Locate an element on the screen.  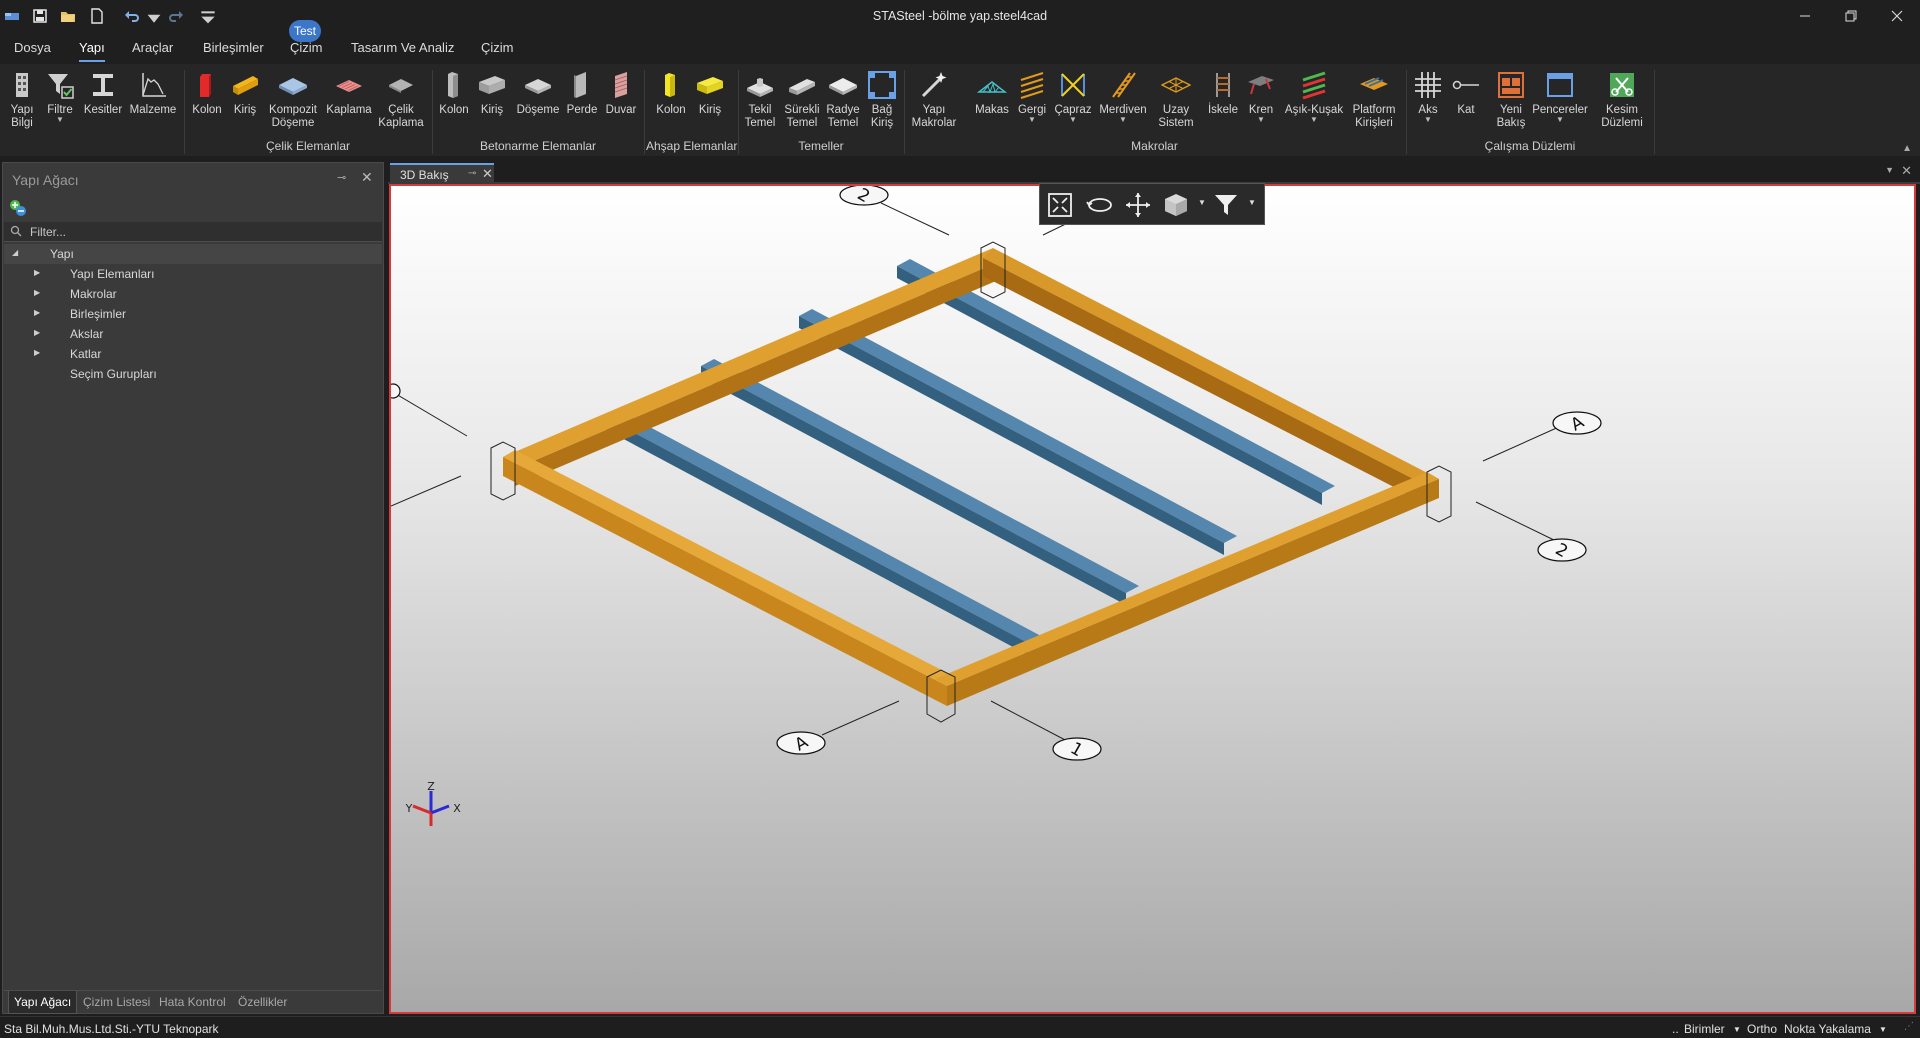
merdiven-button: Merdiven ▼ is located at coordinates (1123, 103).